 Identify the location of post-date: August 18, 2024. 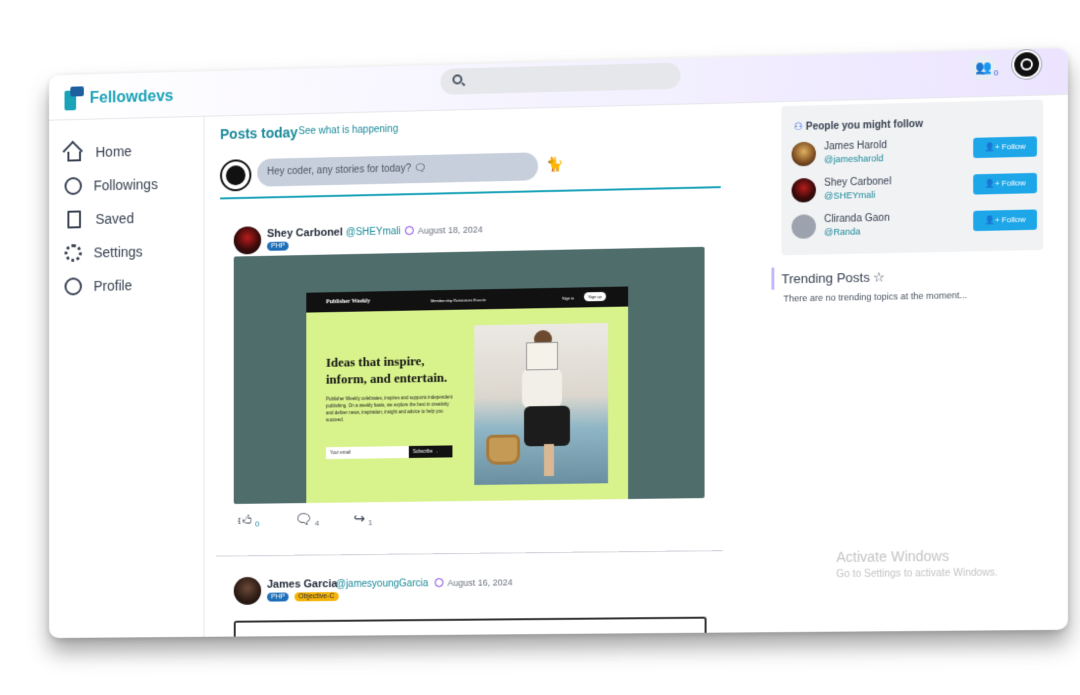
(444, 230).